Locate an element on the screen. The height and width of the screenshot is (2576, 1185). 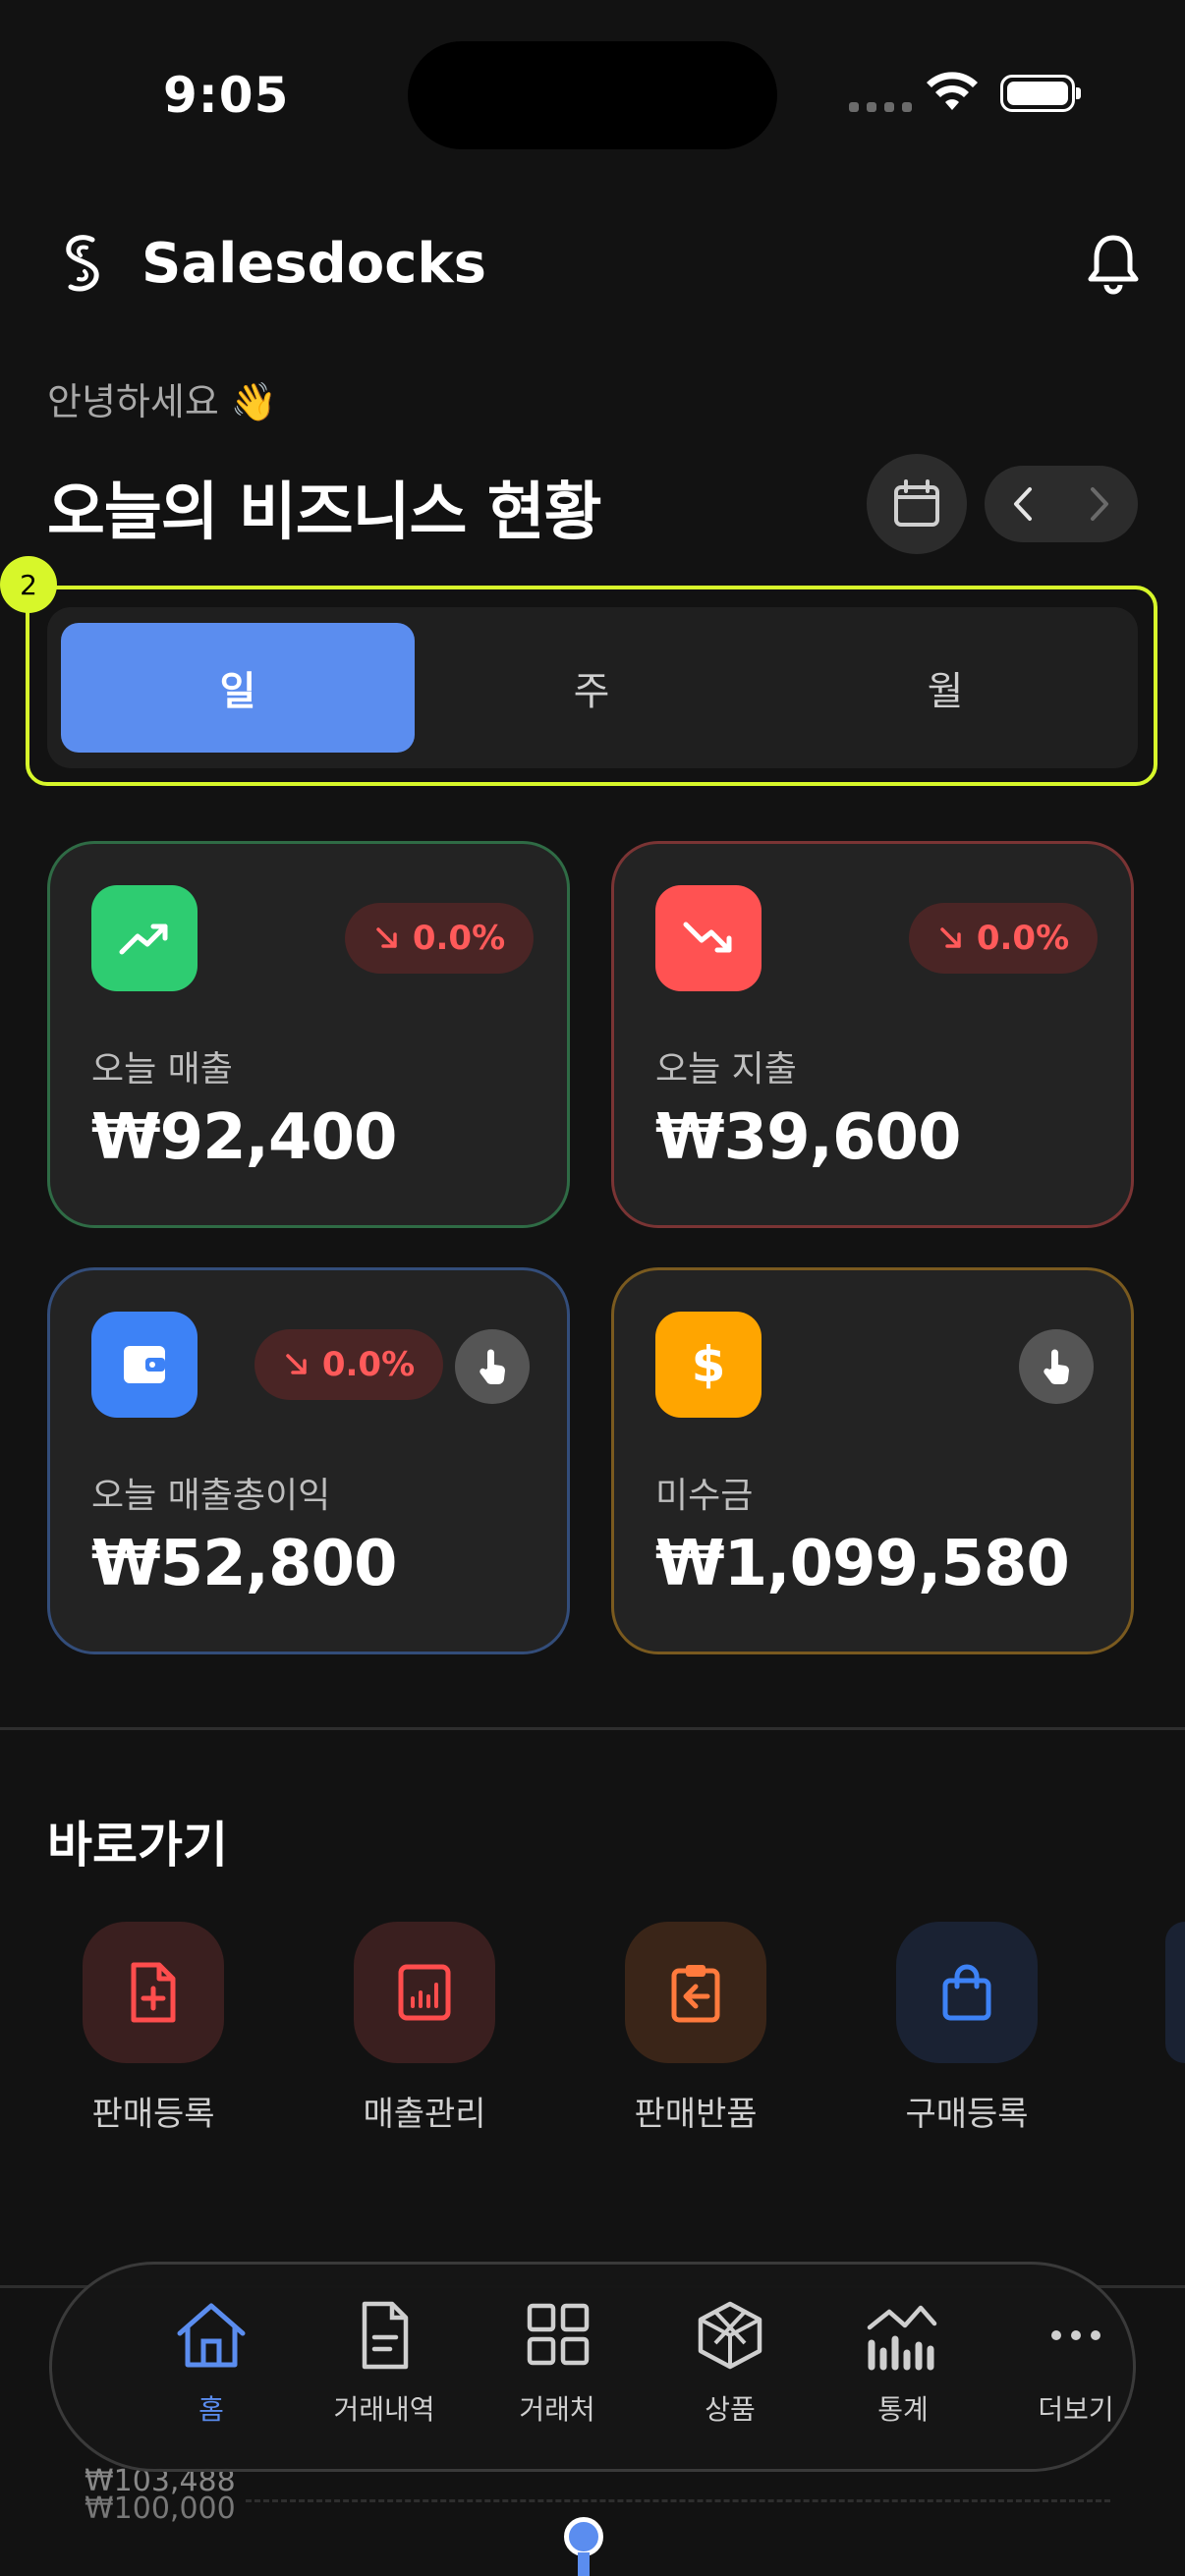
cube-icon is located at coordinates (730, 2335).